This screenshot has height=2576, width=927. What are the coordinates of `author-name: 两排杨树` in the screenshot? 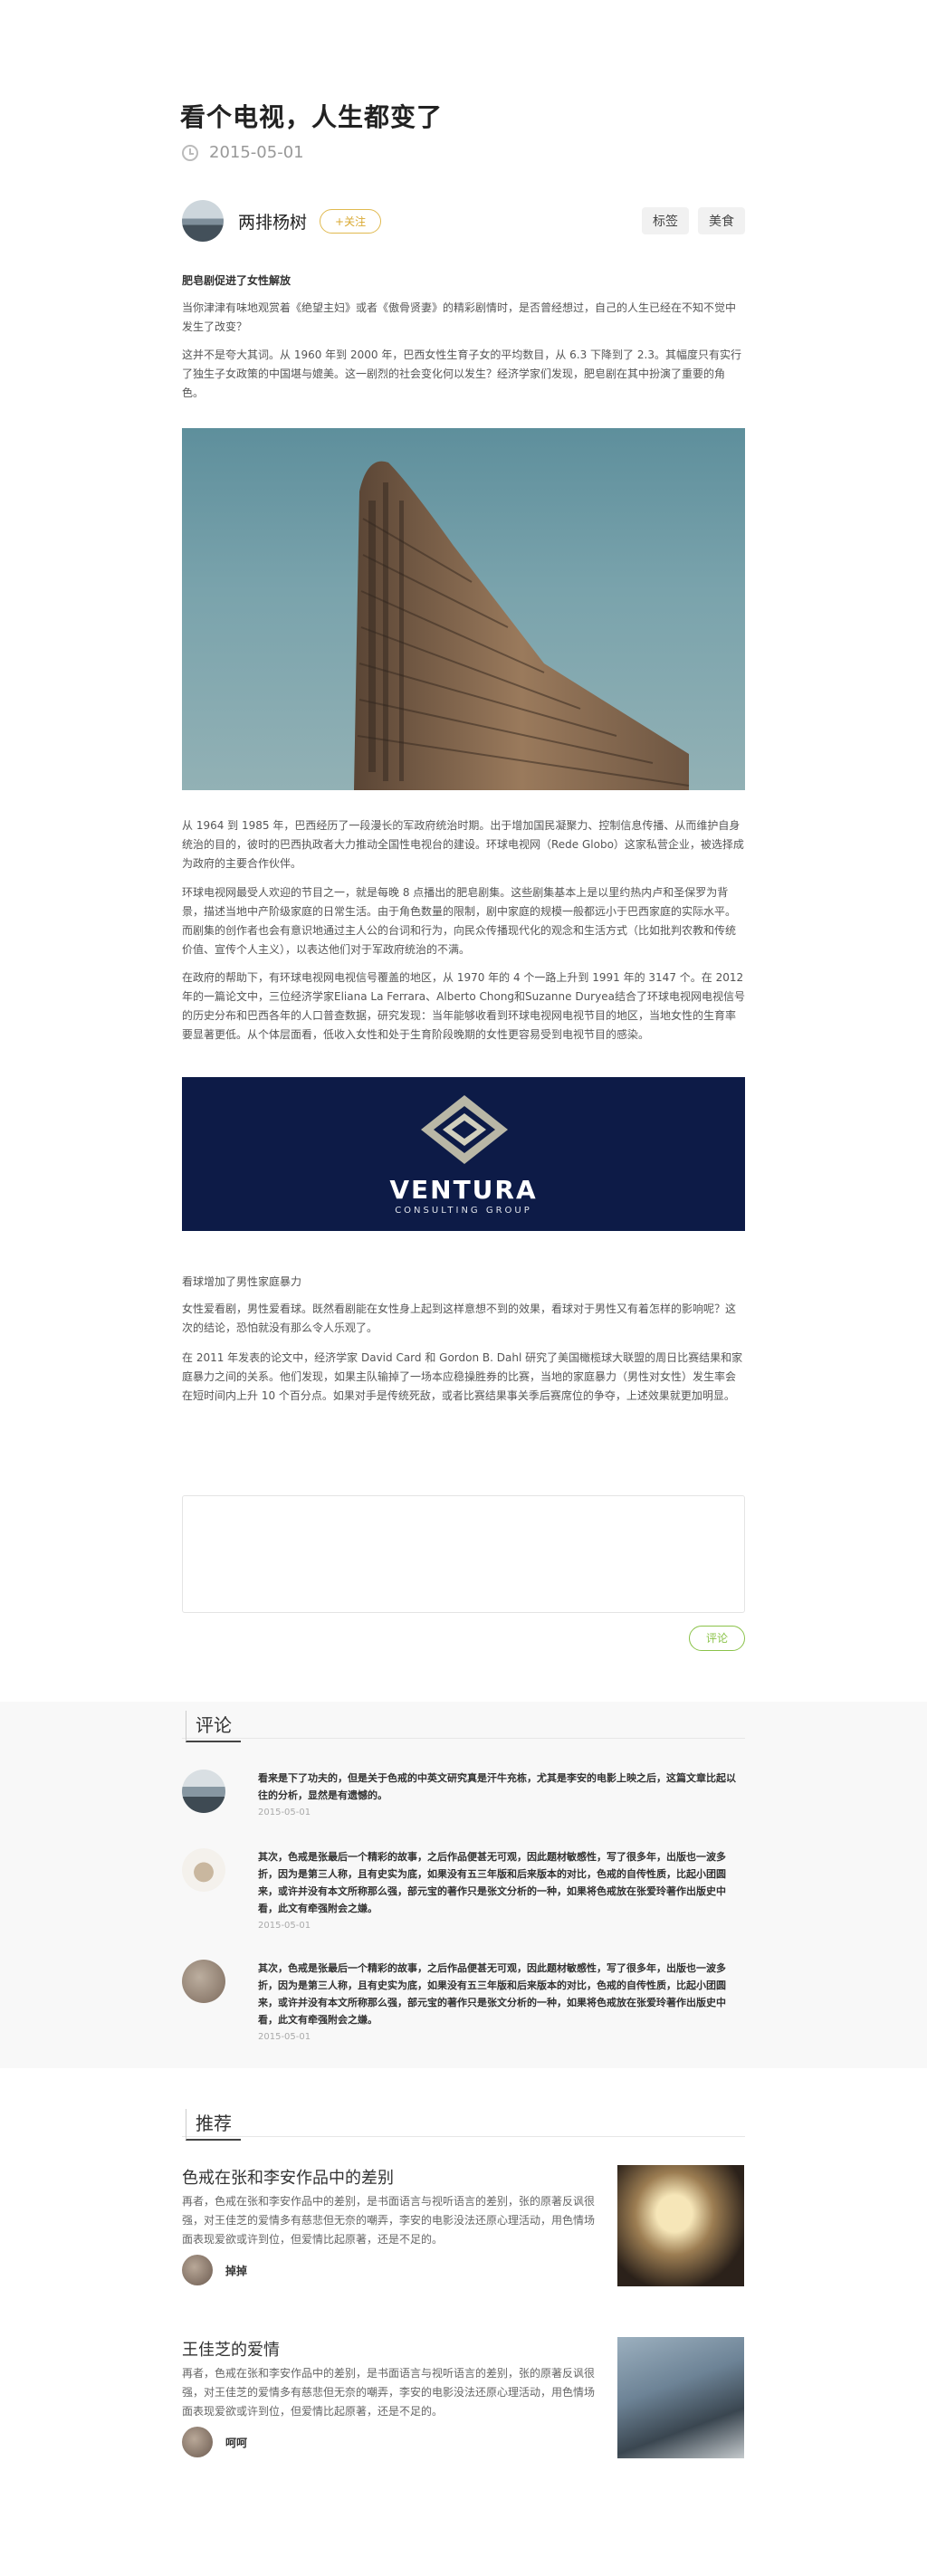 It's located at (272, 221).